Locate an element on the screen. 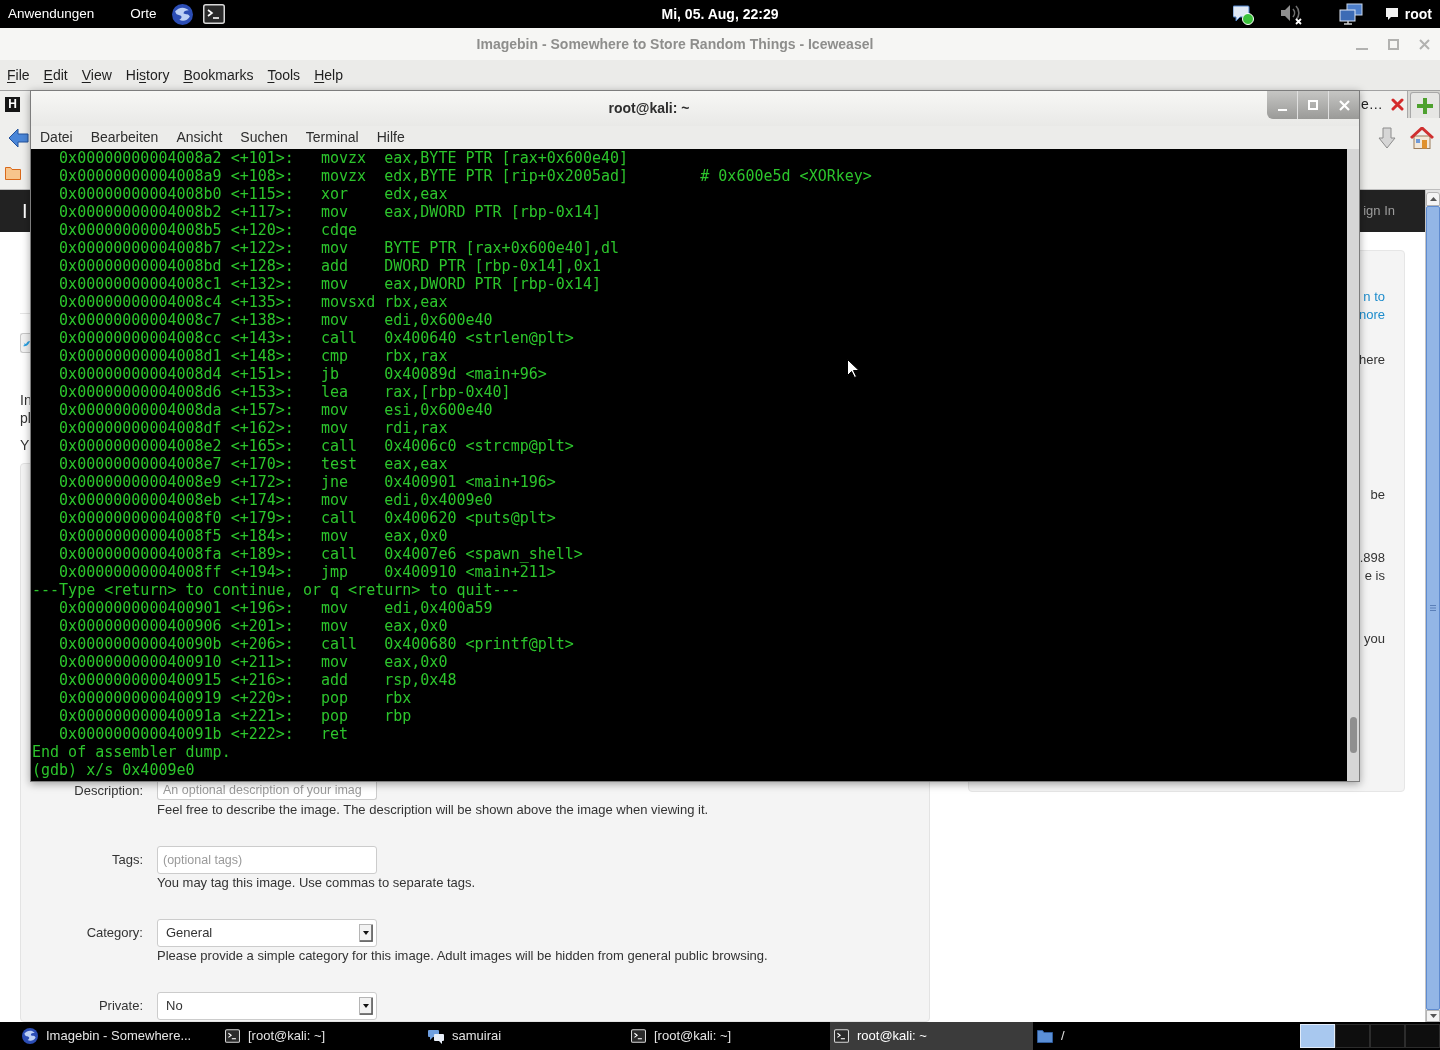 The width and height of the screenshot is (1440, 1050). site-title: I is located at coordinates (25, 211).